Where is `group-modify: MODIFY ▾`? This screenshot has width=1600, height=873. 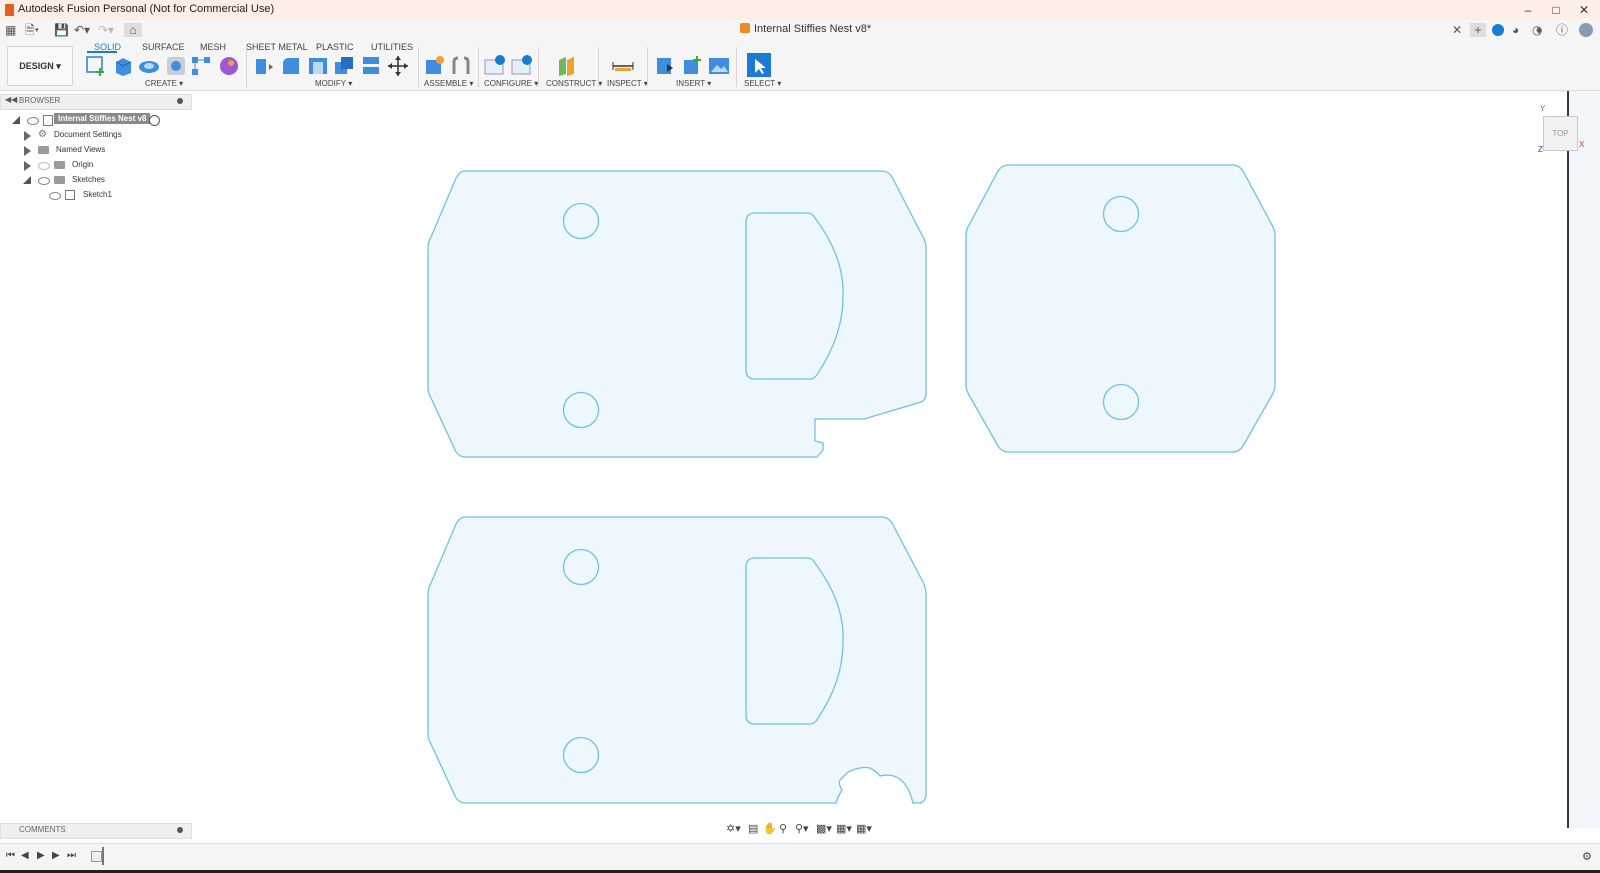
group-modify: MODIFY ▾ is located at coordinates (333, 83).